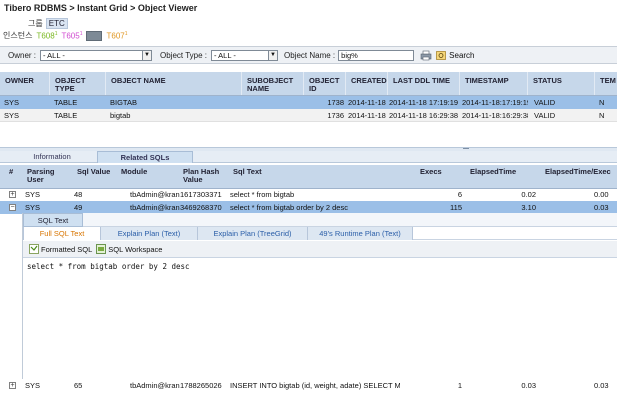 The height and width of the screenshot is (409, 617). I want to click on group-label: 그룹, so click(35, 23).